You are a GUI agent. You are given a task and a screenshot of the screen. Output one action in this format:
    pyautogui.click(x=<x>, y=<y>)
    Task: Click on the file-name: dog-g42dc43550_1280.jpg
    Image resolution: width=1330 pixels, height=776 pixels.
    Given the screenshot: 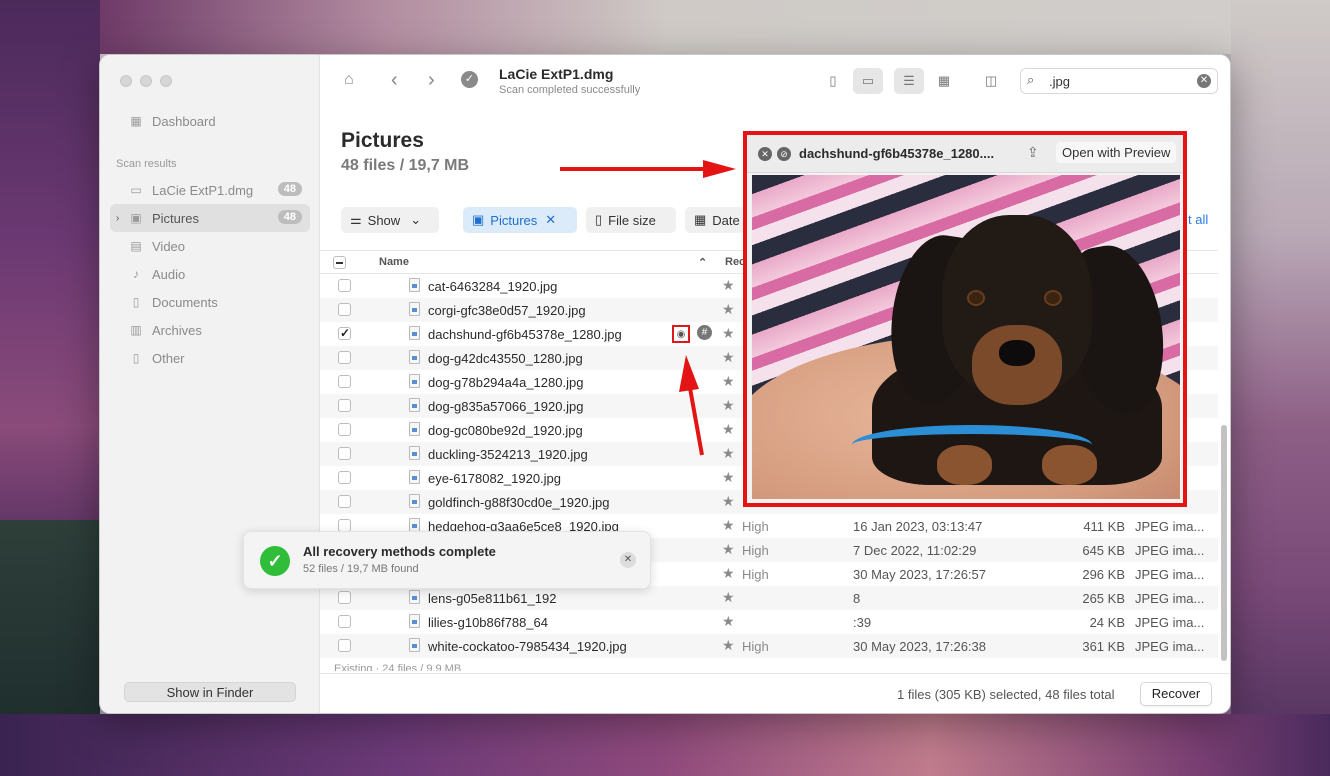 What is the action you would take?
    pyautogui.click(x=505, y=358)
    